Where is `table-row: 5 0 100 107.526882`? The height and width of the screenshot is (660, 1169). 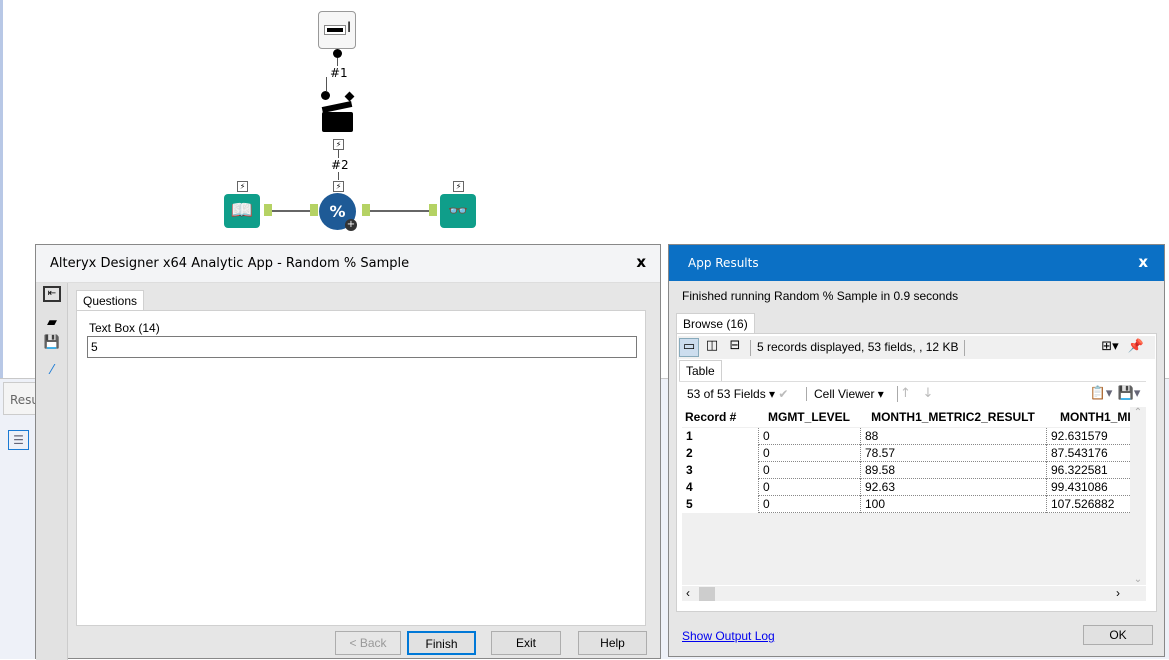
table-row: 5 0 100 107.526882 is located at coordinates (906, 504).